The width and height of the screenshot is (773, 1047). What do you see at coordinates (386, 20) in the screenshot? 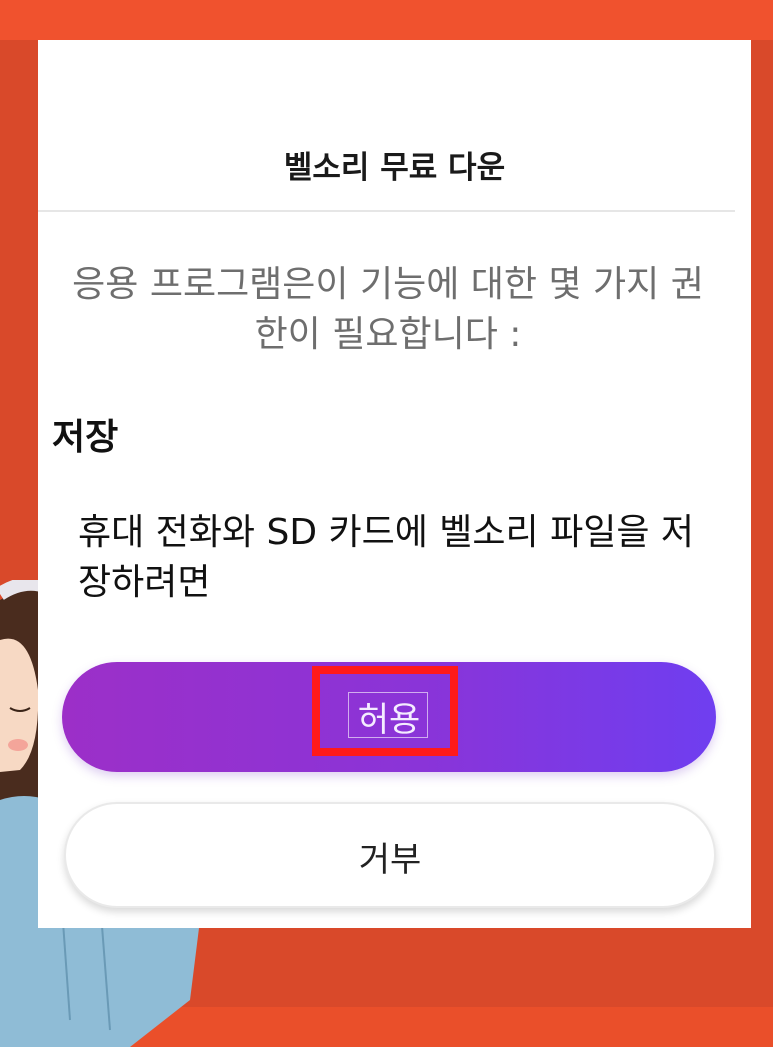
I see `frame-top` at bounding box center [386, 20].